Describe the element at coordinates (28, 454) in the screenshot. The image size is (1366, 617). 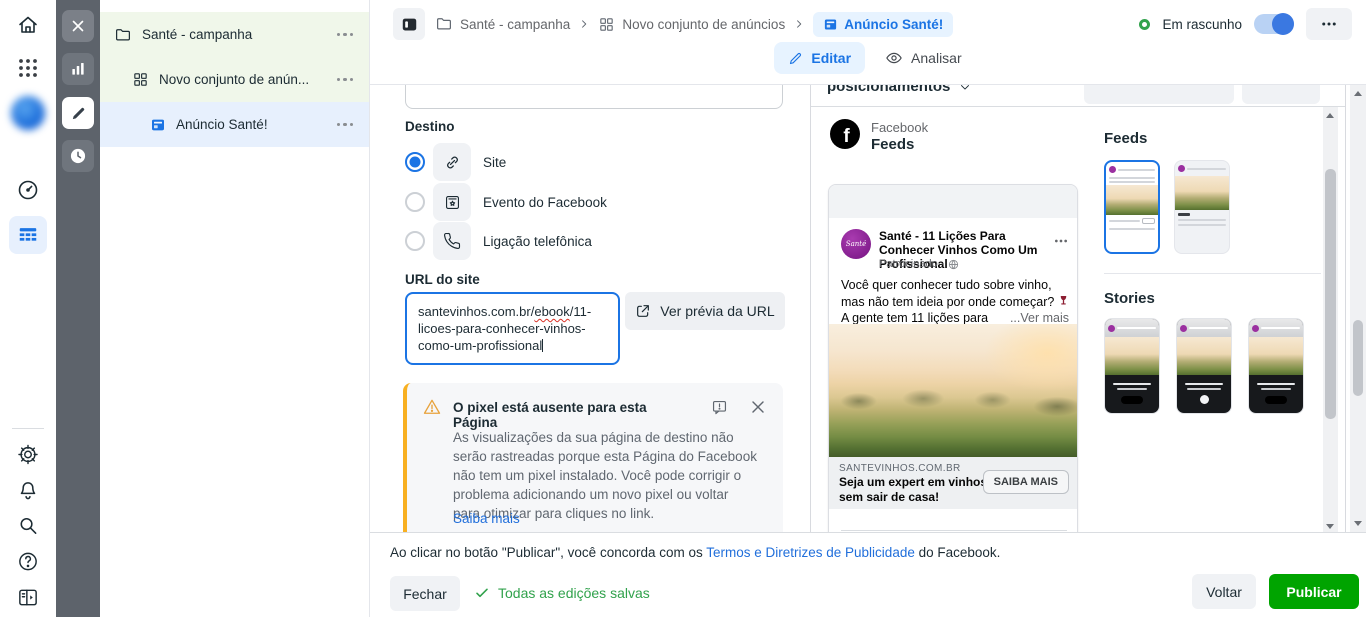
I see `settings-gear-icon` at that location.